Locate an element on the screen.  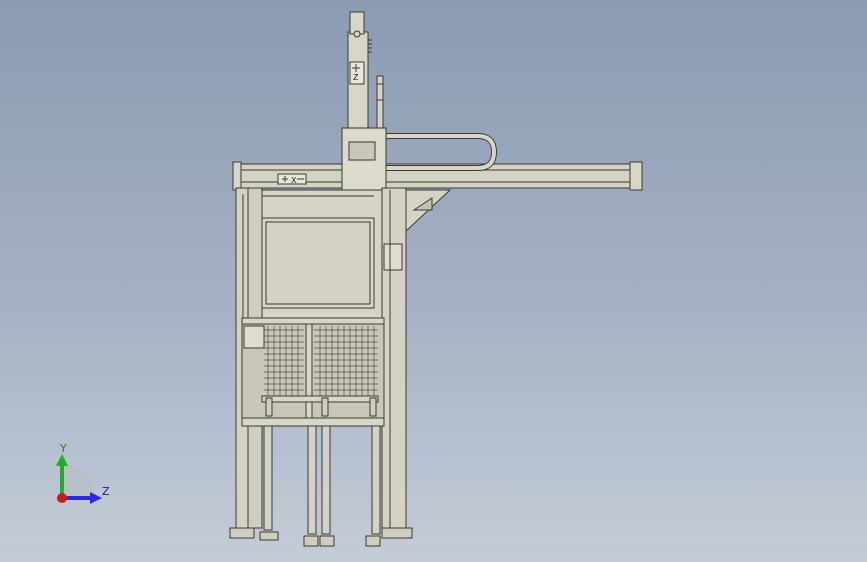
guard-bottom-rail is located at coordinates (313, 422).